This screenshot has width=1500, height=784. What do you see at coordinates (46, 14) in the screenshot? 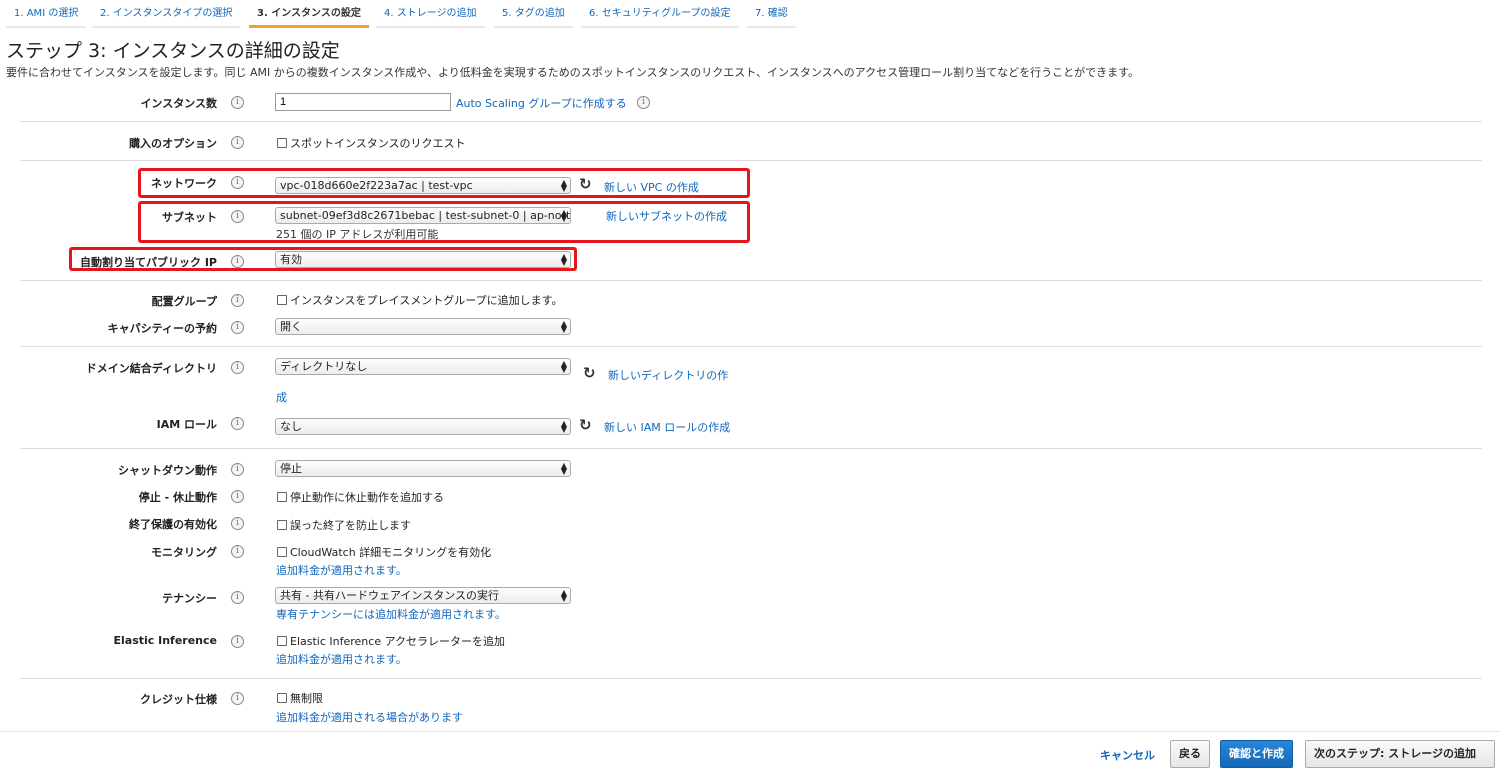
I see `tab-ami: 1. AMI の選択` at bounding box center [46, 14].